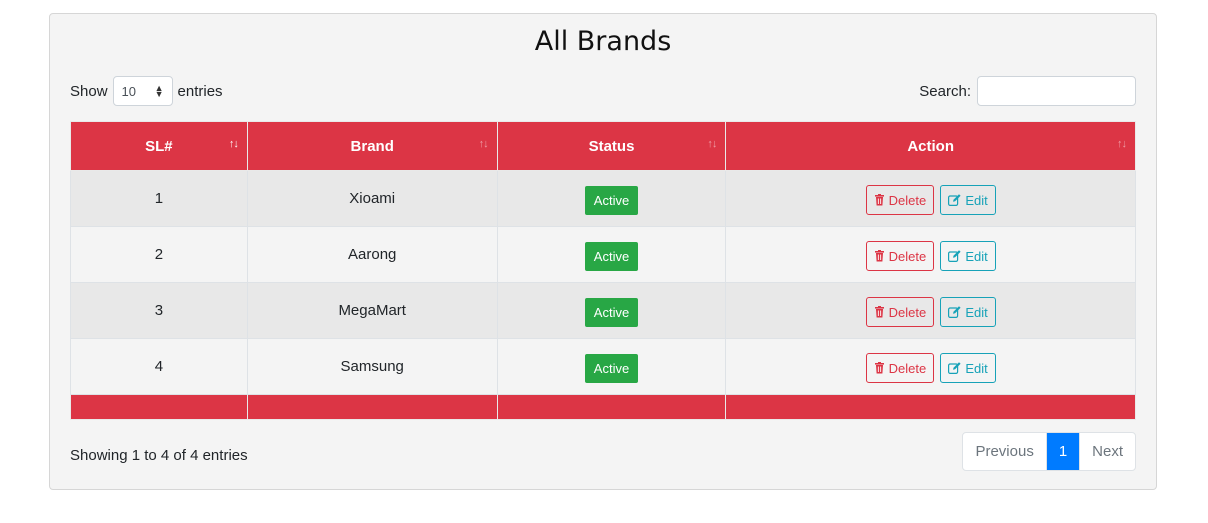  What do you see at coordinates (372, 366) in the screenshot?
I see `cell-brand: Samsung` at bounding box center [372, 366].